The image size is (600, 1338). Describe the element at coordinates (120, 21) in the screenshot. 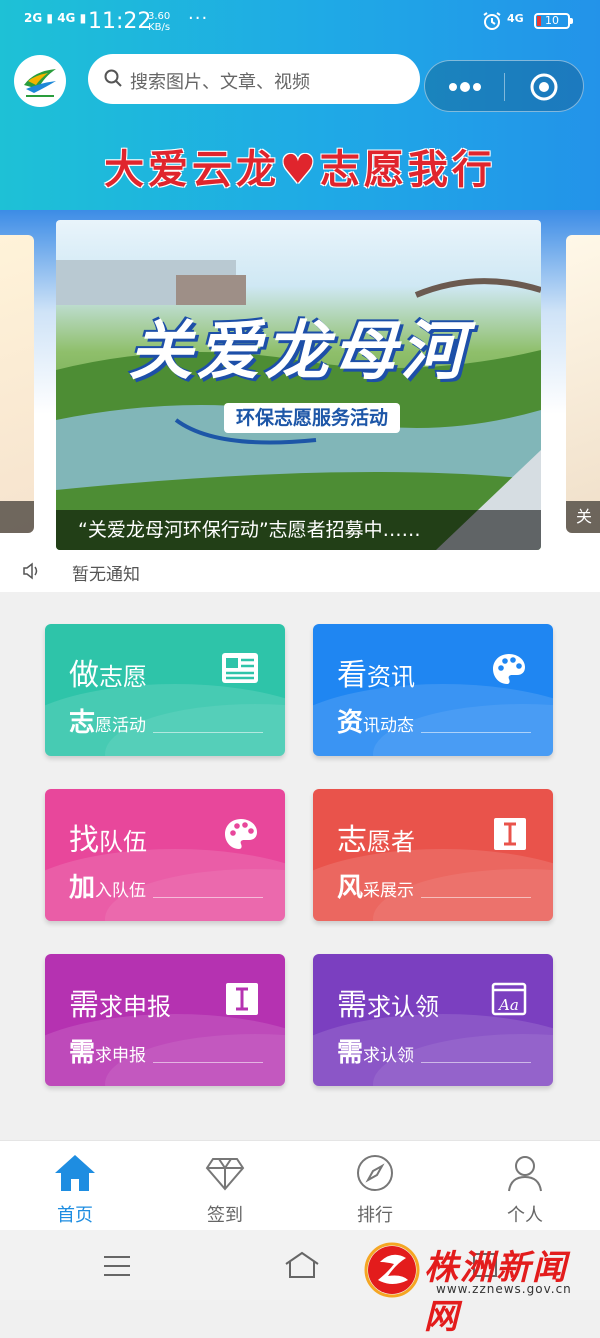

I see `clock: 11:22` at that location.